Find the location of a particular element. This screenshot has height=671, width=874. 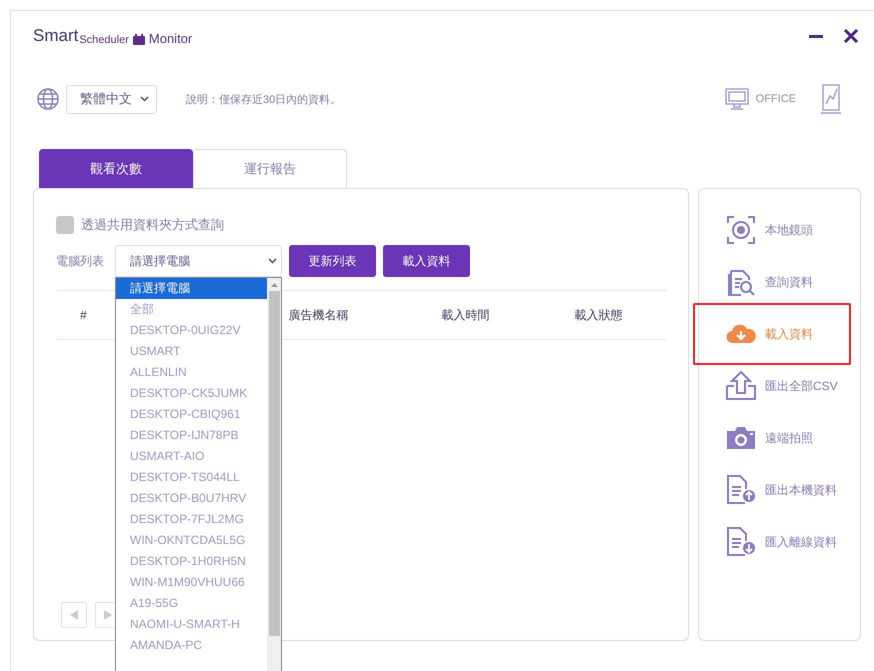

dropdown-option: NAOMI-U-SMART-H is located at coordinates (191, 624).